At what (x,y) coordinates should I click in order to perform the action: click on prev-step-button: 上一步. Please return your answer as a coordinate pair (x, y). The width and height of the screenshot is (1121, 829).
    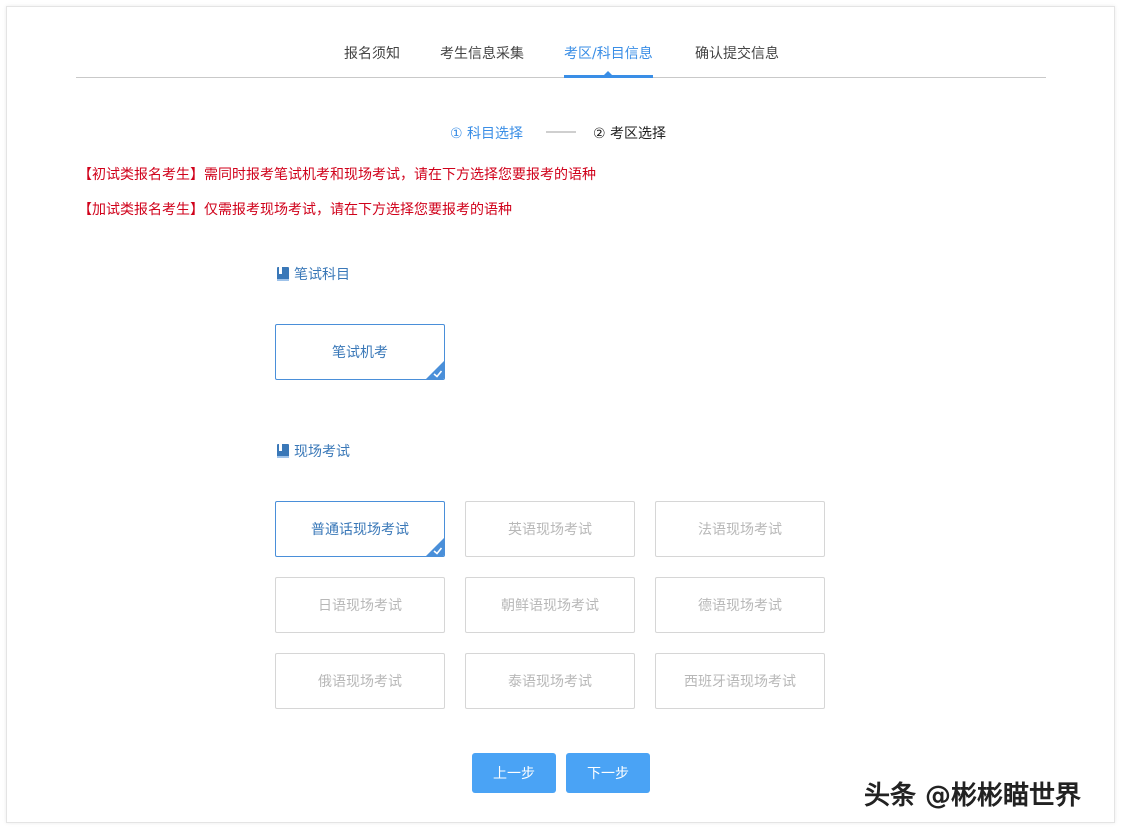
    Looking at the image, I should click on (514, 773).